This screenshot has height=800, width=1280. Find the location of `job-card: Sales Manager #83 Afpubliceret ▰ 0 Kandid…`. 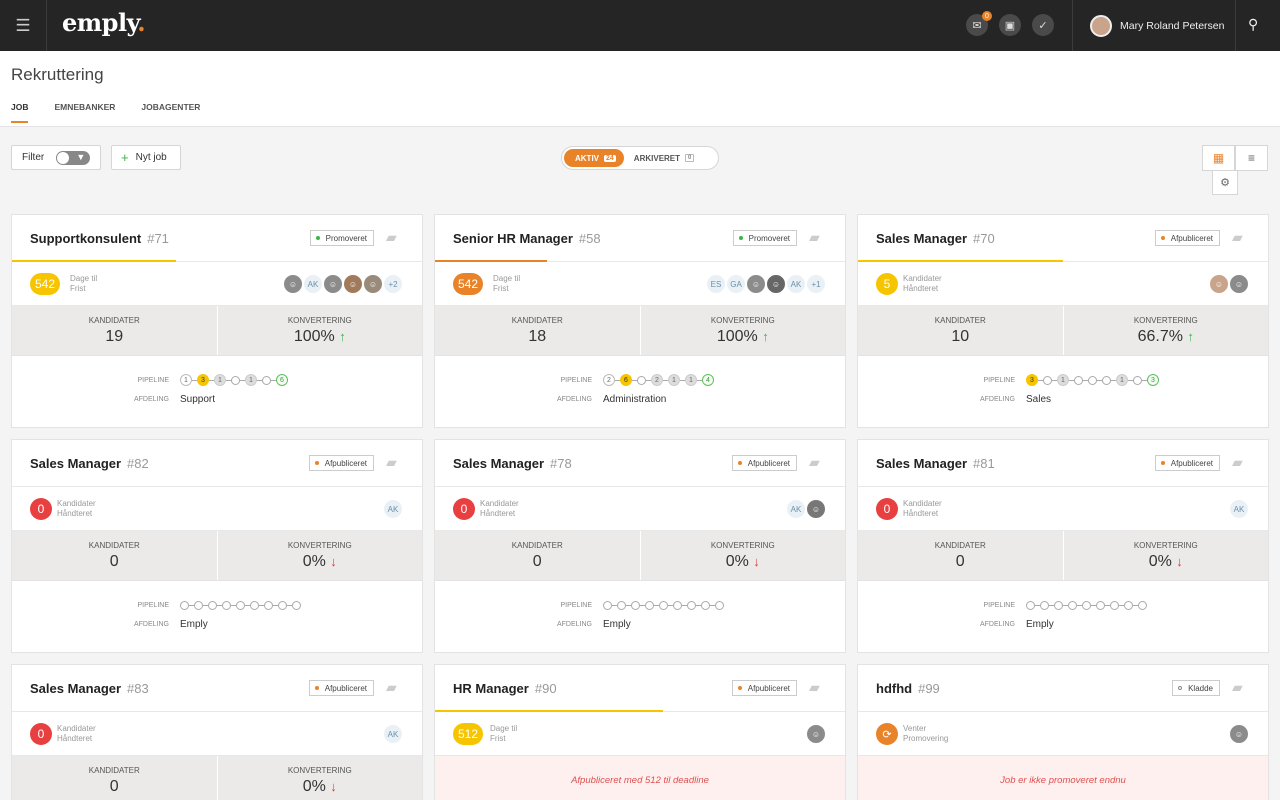

job-card: Sales Manager #83 Afpubliceret ▰ 0 Kandid… is located at coordinates (217, 732).